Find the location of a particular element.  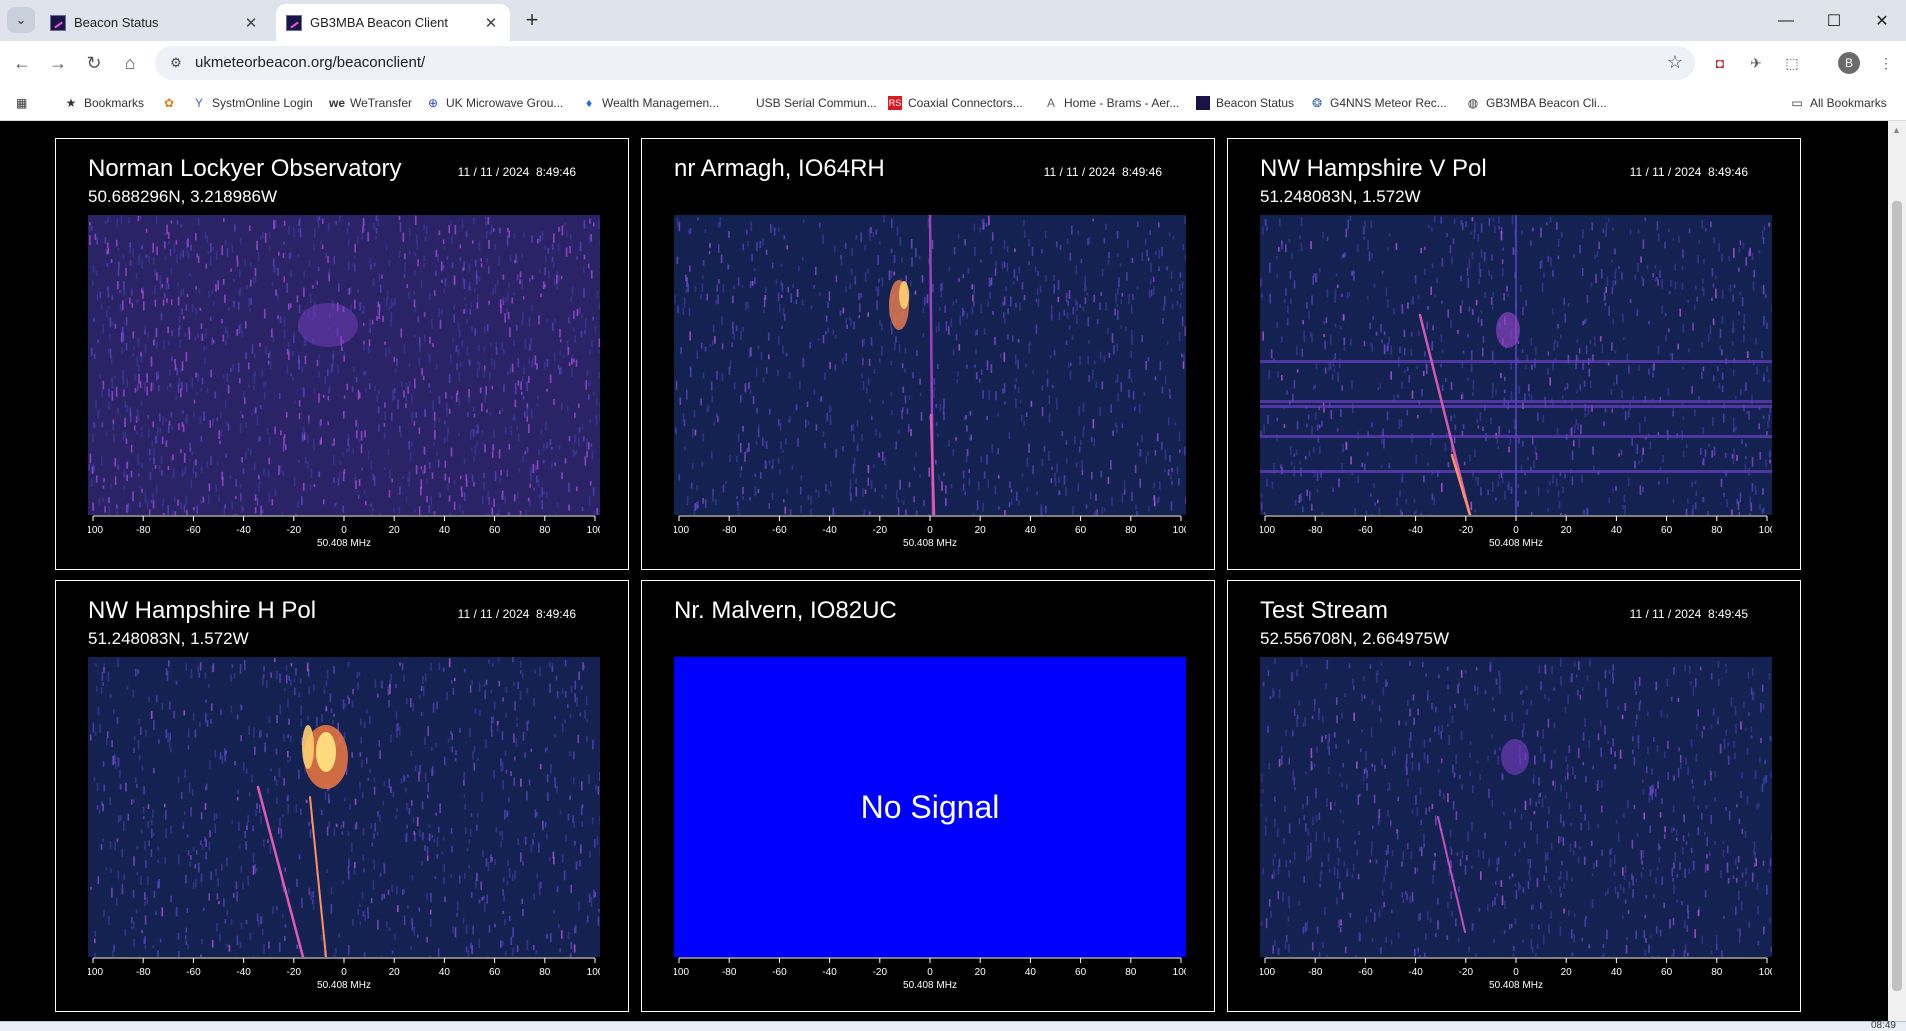

microwave-group-icon: ⊕ is located at coordinates (433, 103).